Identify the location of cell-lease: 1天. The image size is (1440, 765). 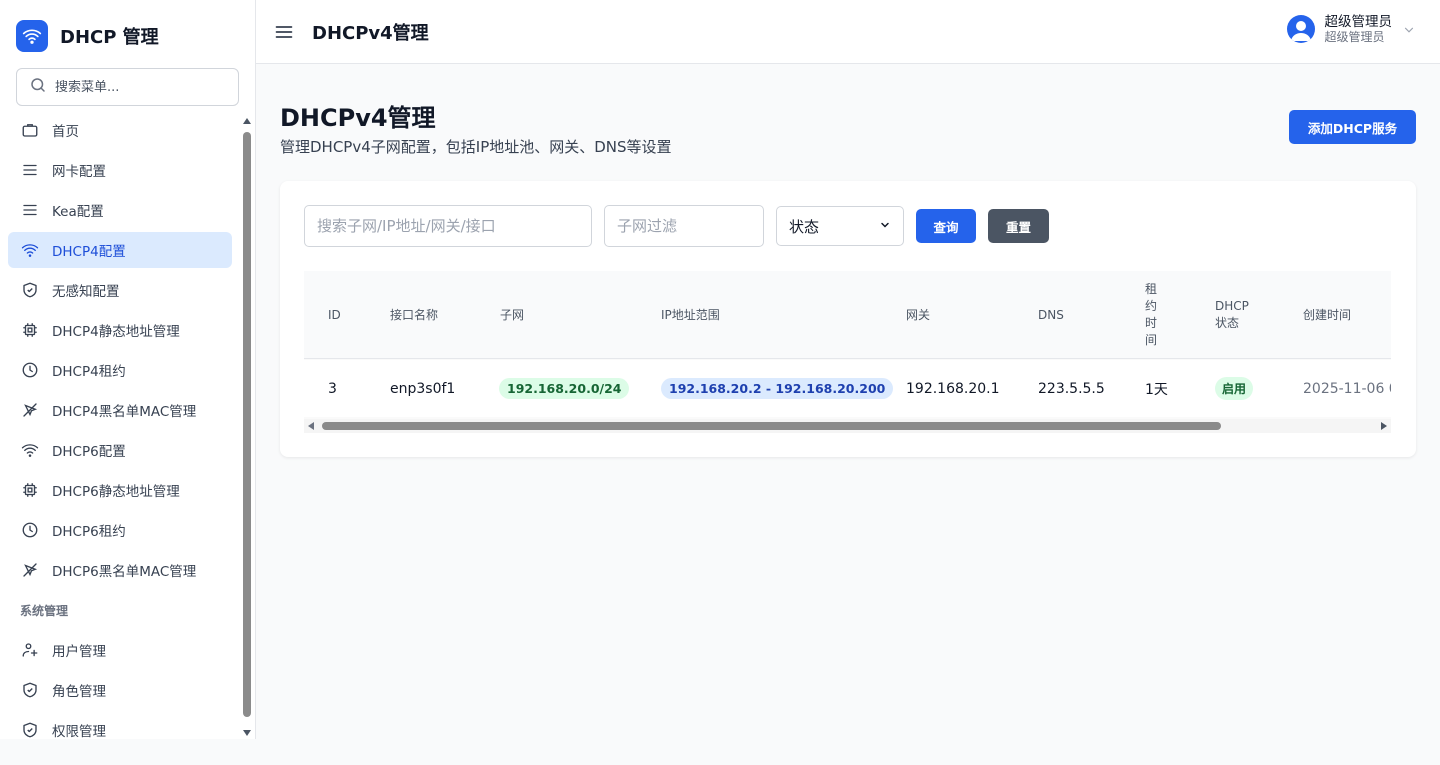
(1156, 389).